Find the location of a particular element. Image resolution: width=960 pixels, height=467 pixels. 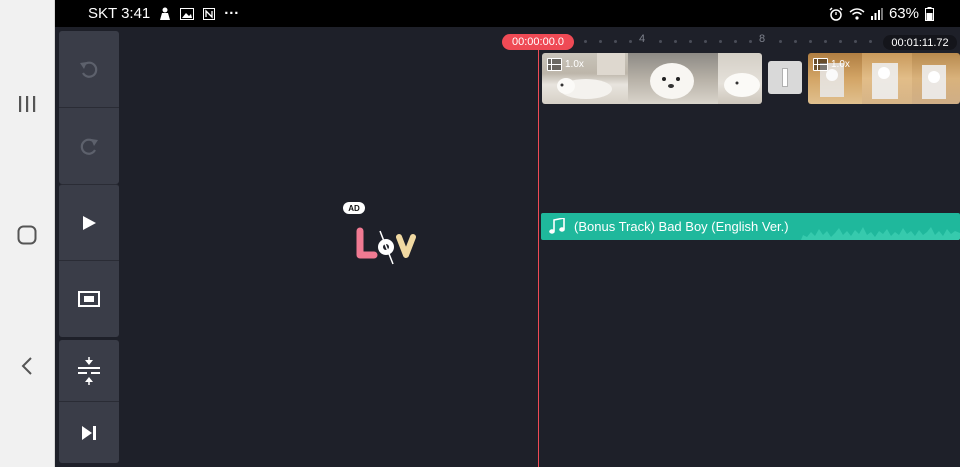

expand-timeline-button is located at coordinates (89, 370).